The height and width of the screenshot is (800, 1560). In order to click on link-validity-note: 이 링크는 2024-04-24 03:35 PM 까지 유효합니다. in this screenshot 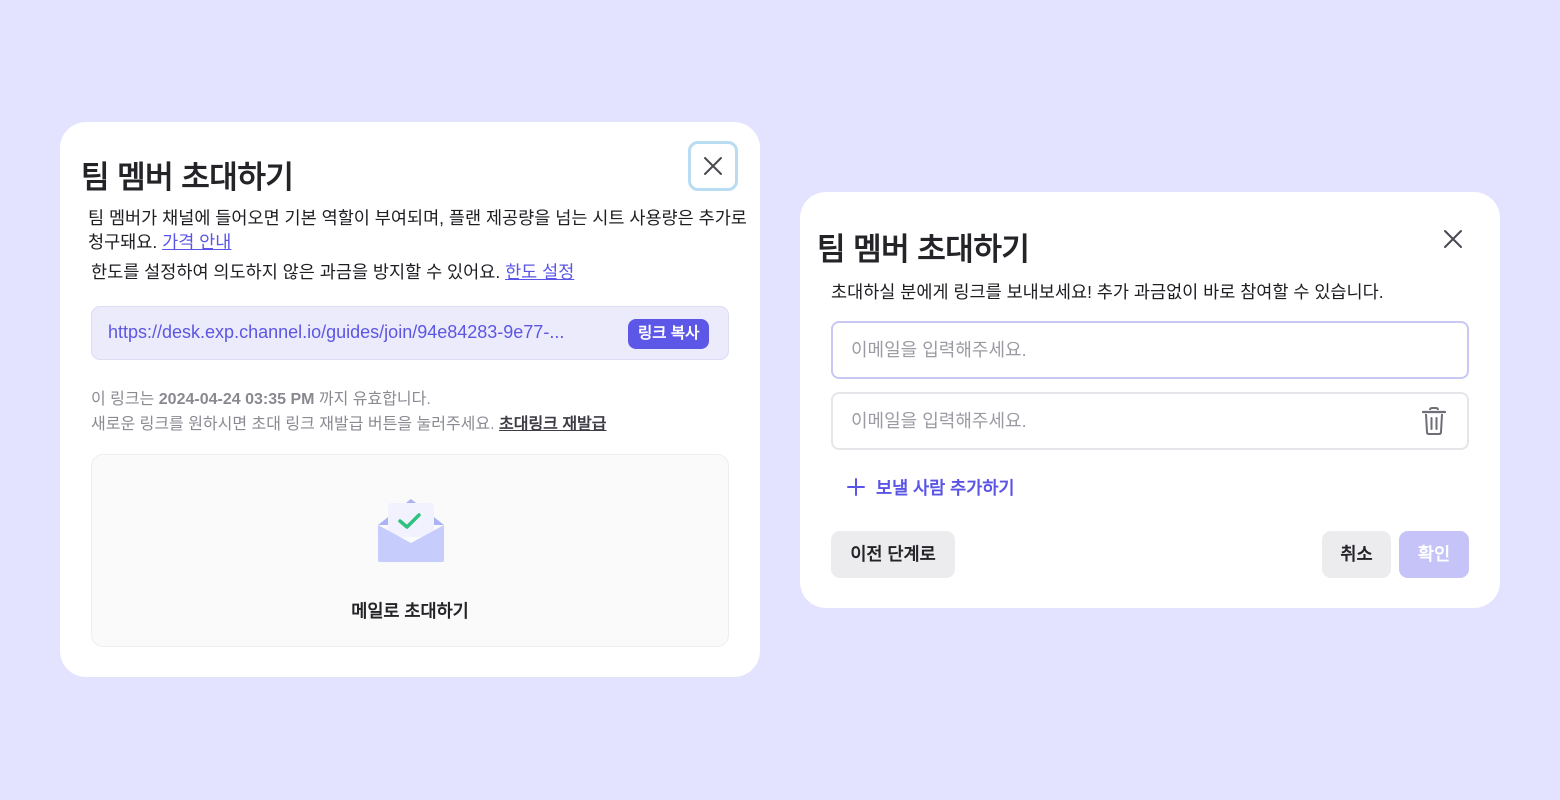, I will do `click(261, 397)`.